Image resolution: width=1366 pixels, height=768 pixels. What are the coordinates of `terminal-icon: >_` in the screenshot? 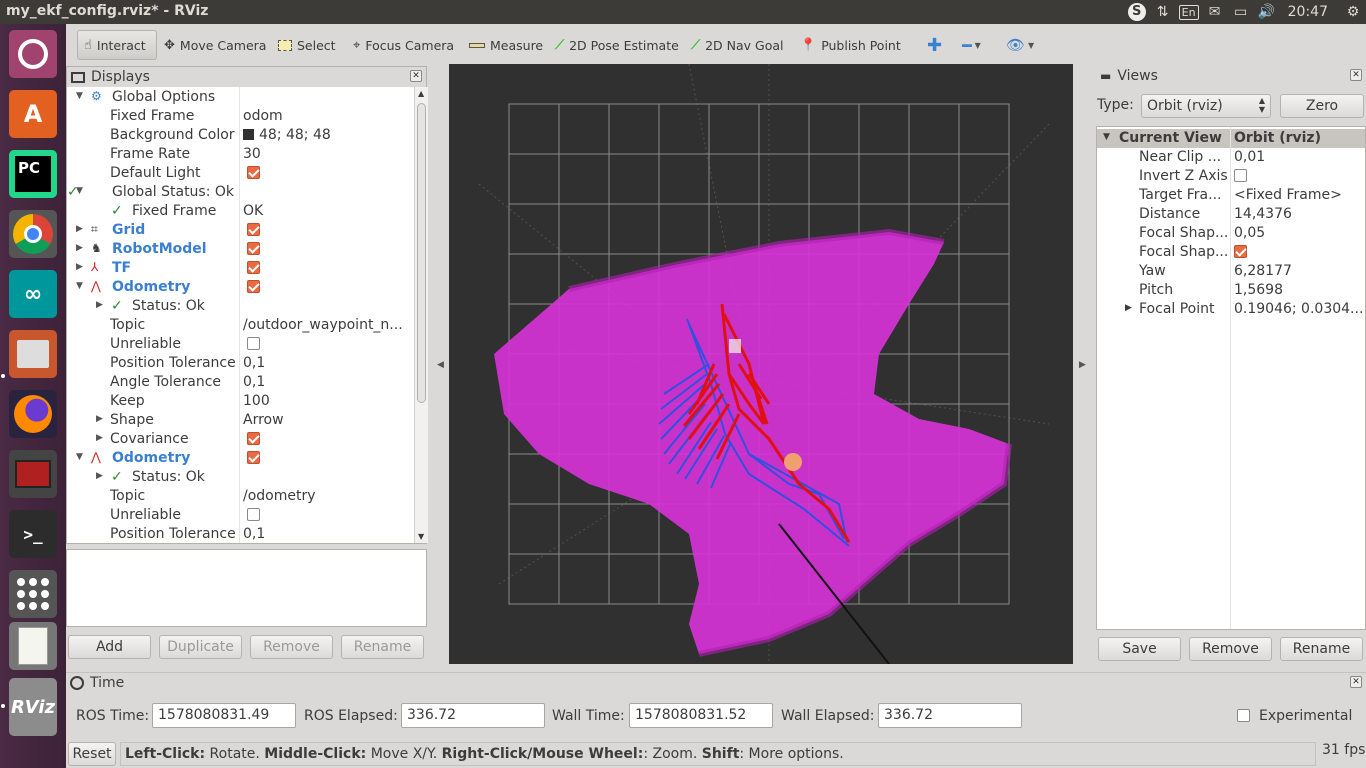 It's located at (33, 534).